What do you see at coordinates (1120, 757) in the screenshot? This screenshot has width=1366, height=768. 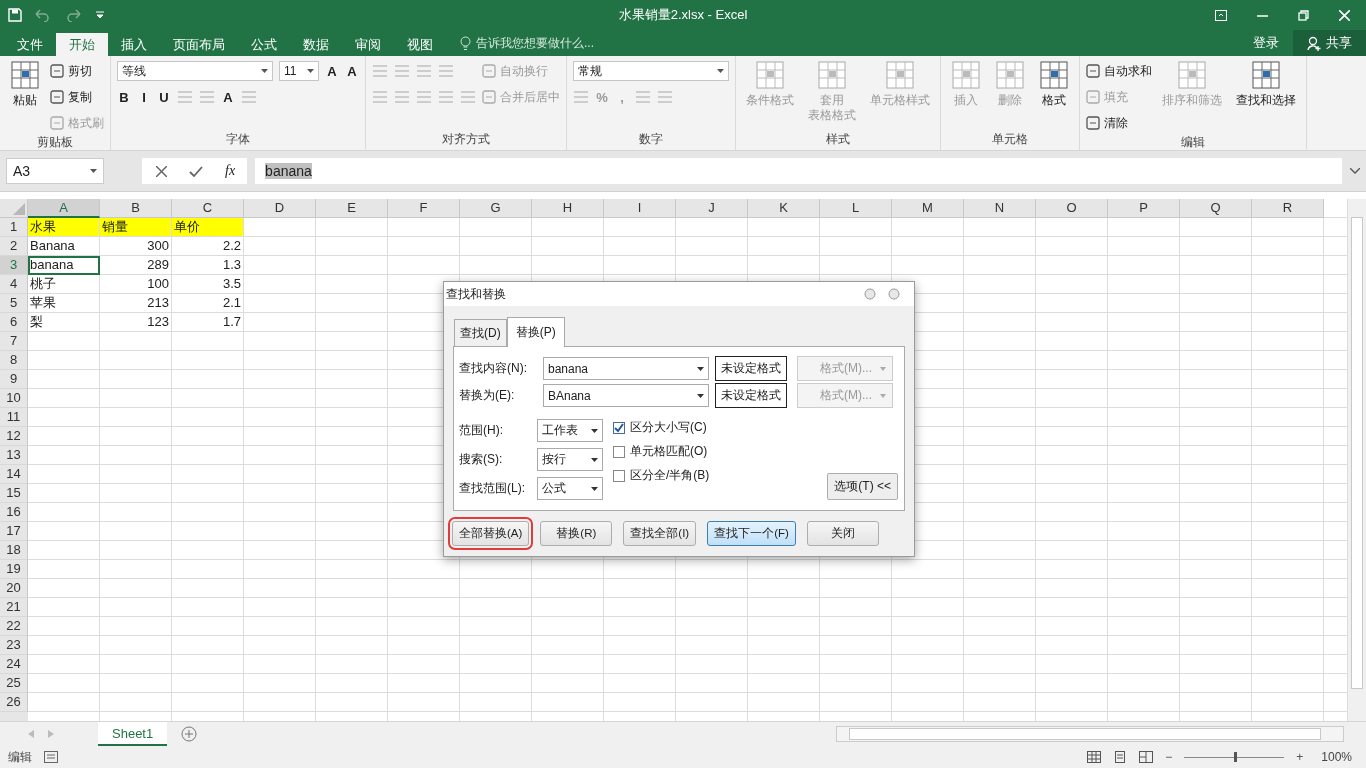 I see `page-layout-icon` at bounding box center [1120, 757].